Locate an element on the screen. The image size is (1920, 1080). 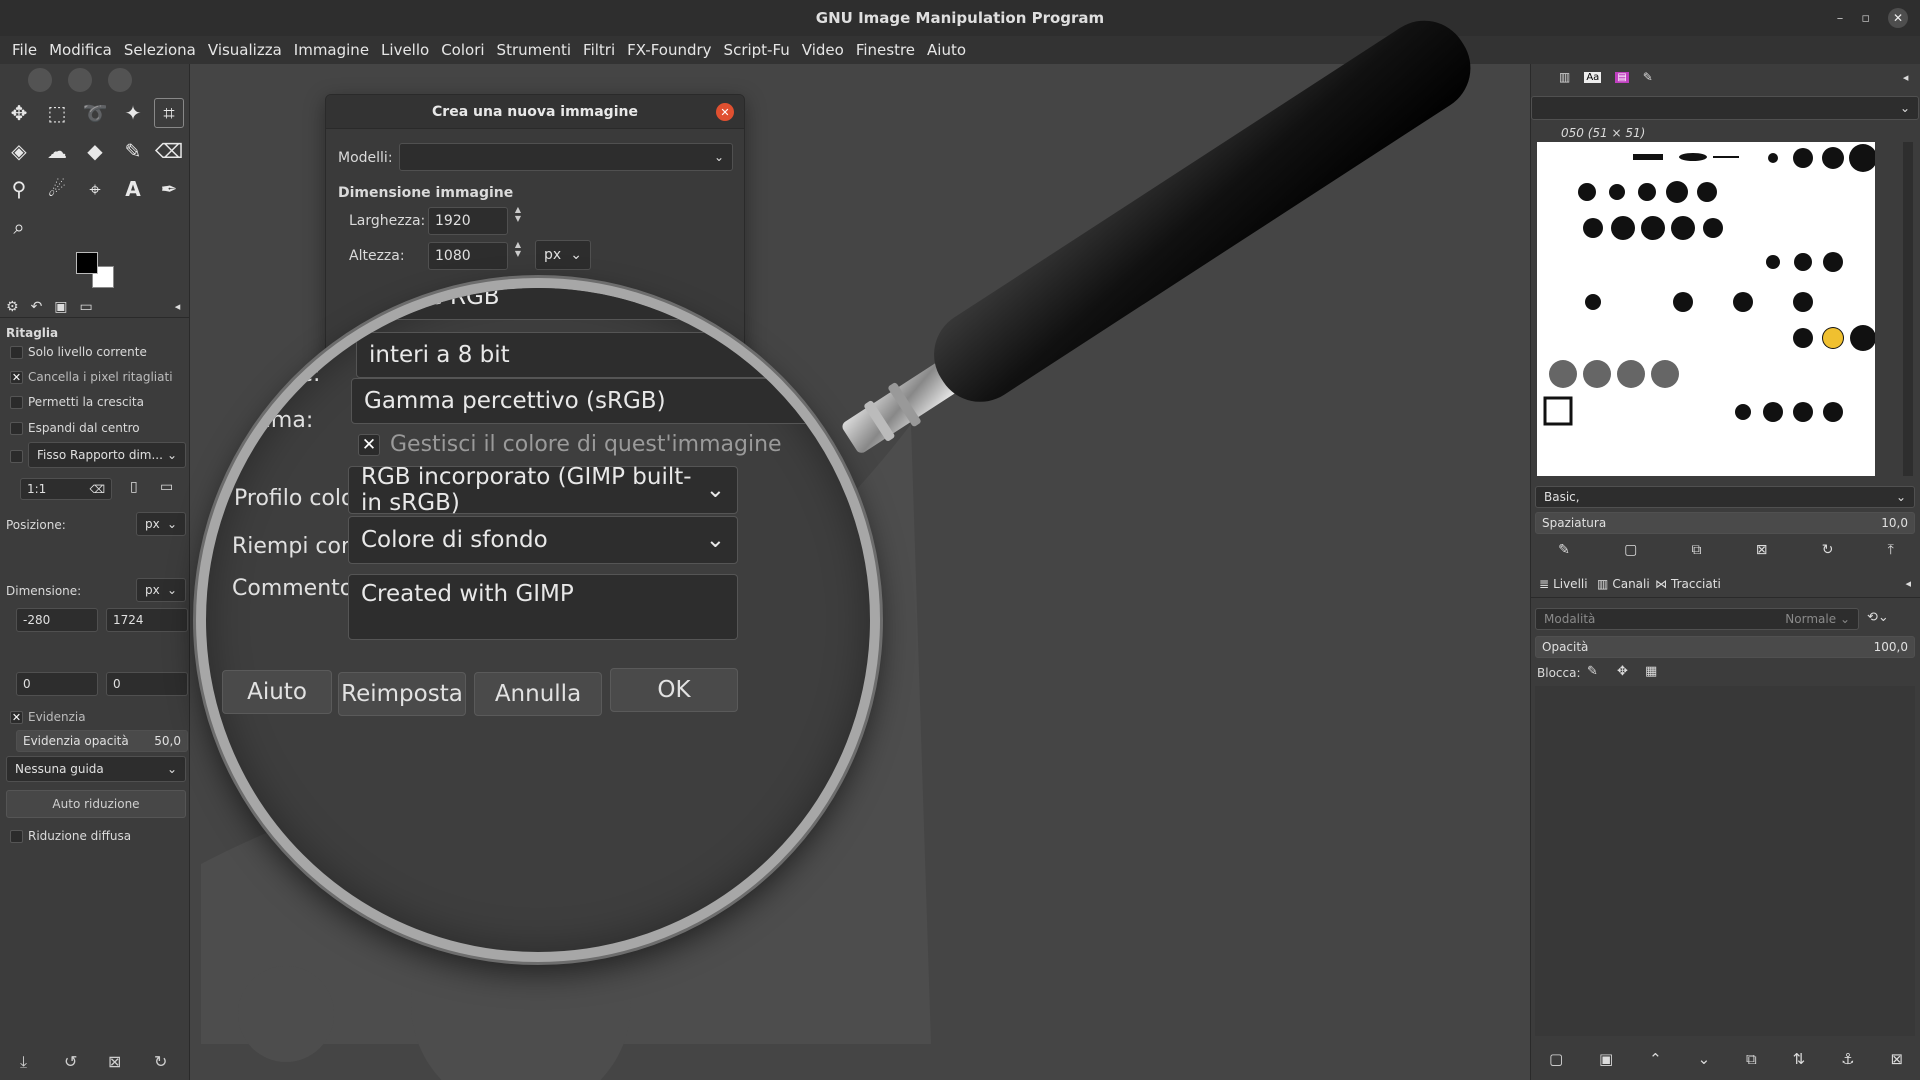
gamma-field: Gamma percettivo (sRGB) is located at coordinates (610, 401).